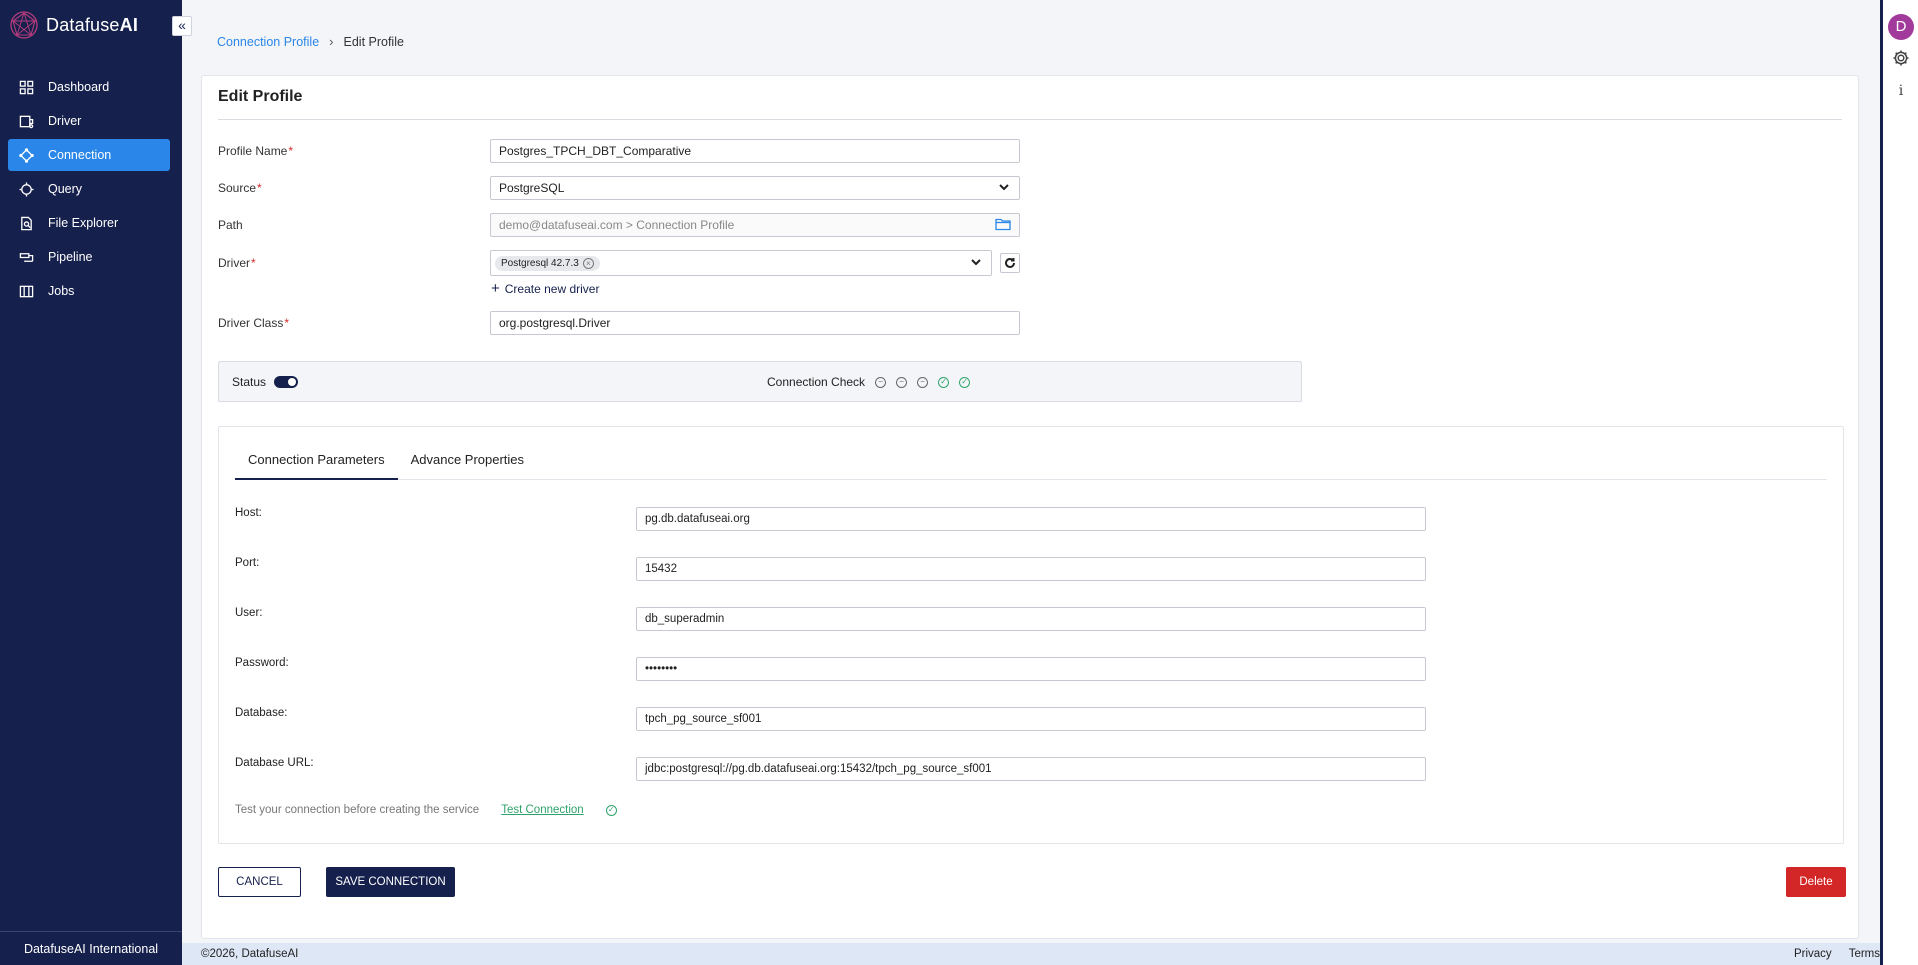  I want to click on folder-icon, so click(1003, 225).